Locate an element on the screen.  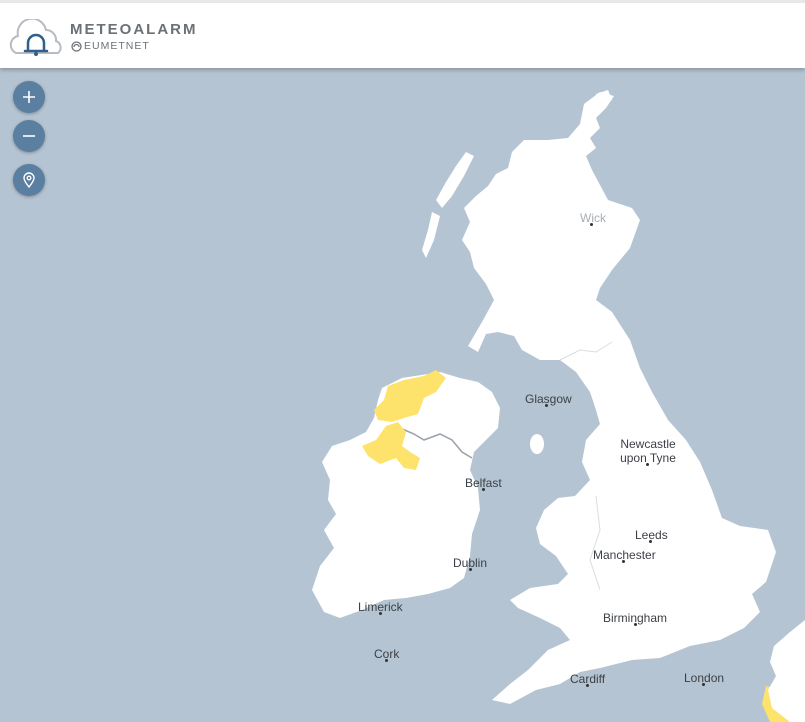
minus-icon is located at coordinates (29, 136).